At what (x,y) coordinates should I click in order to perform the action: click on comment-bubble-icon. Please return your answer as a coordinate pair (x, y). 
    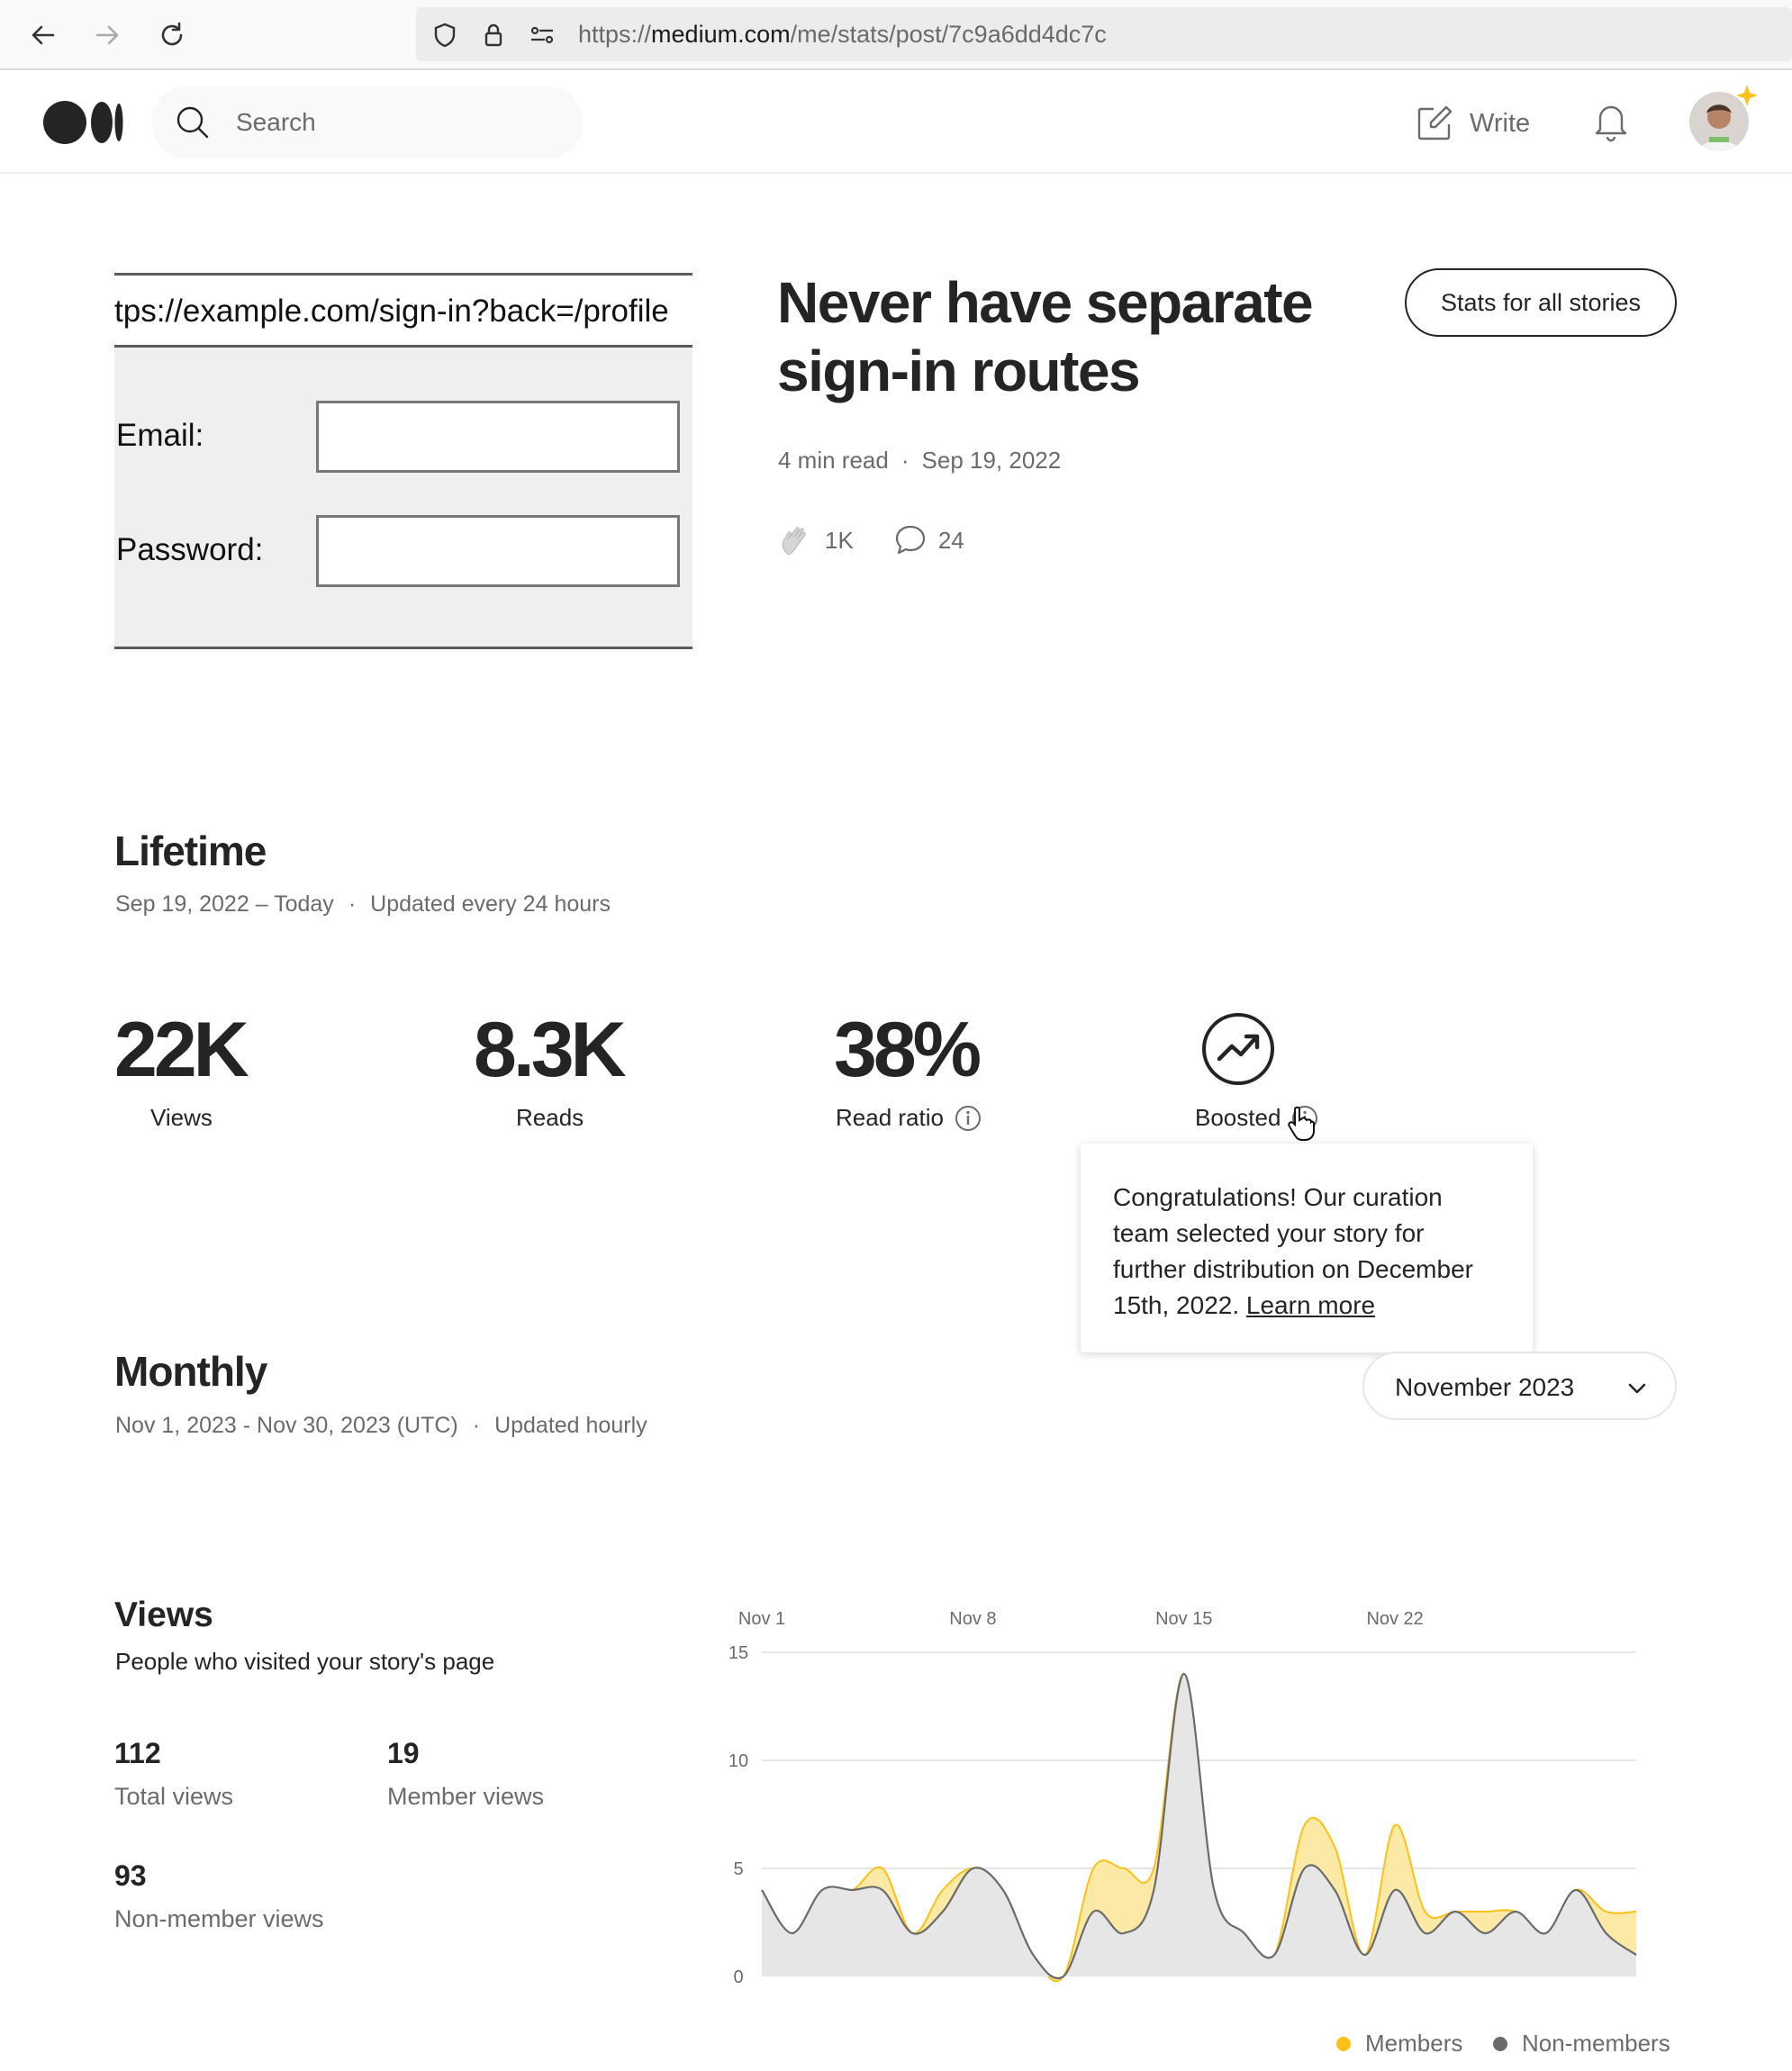
    Looking at the image, I should click on (910, 540).